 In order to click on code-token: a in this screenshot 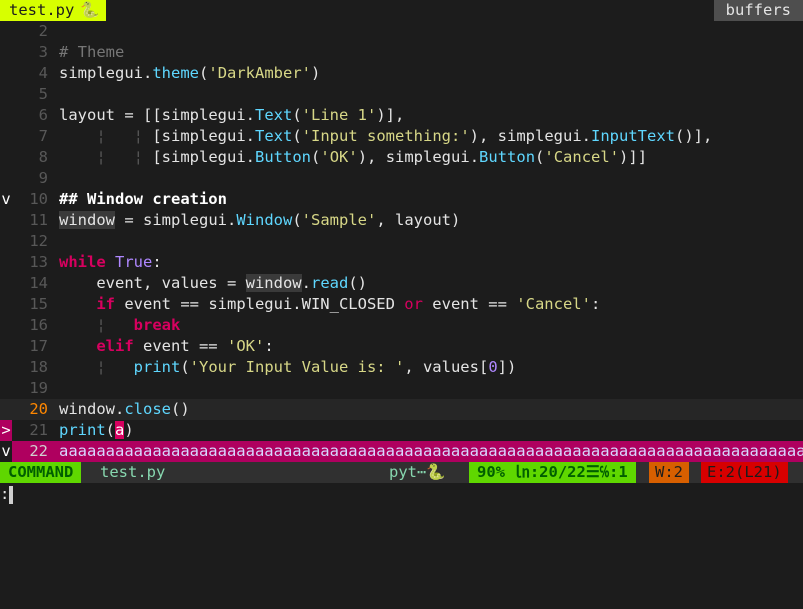, I will do `click(120, 430)`.